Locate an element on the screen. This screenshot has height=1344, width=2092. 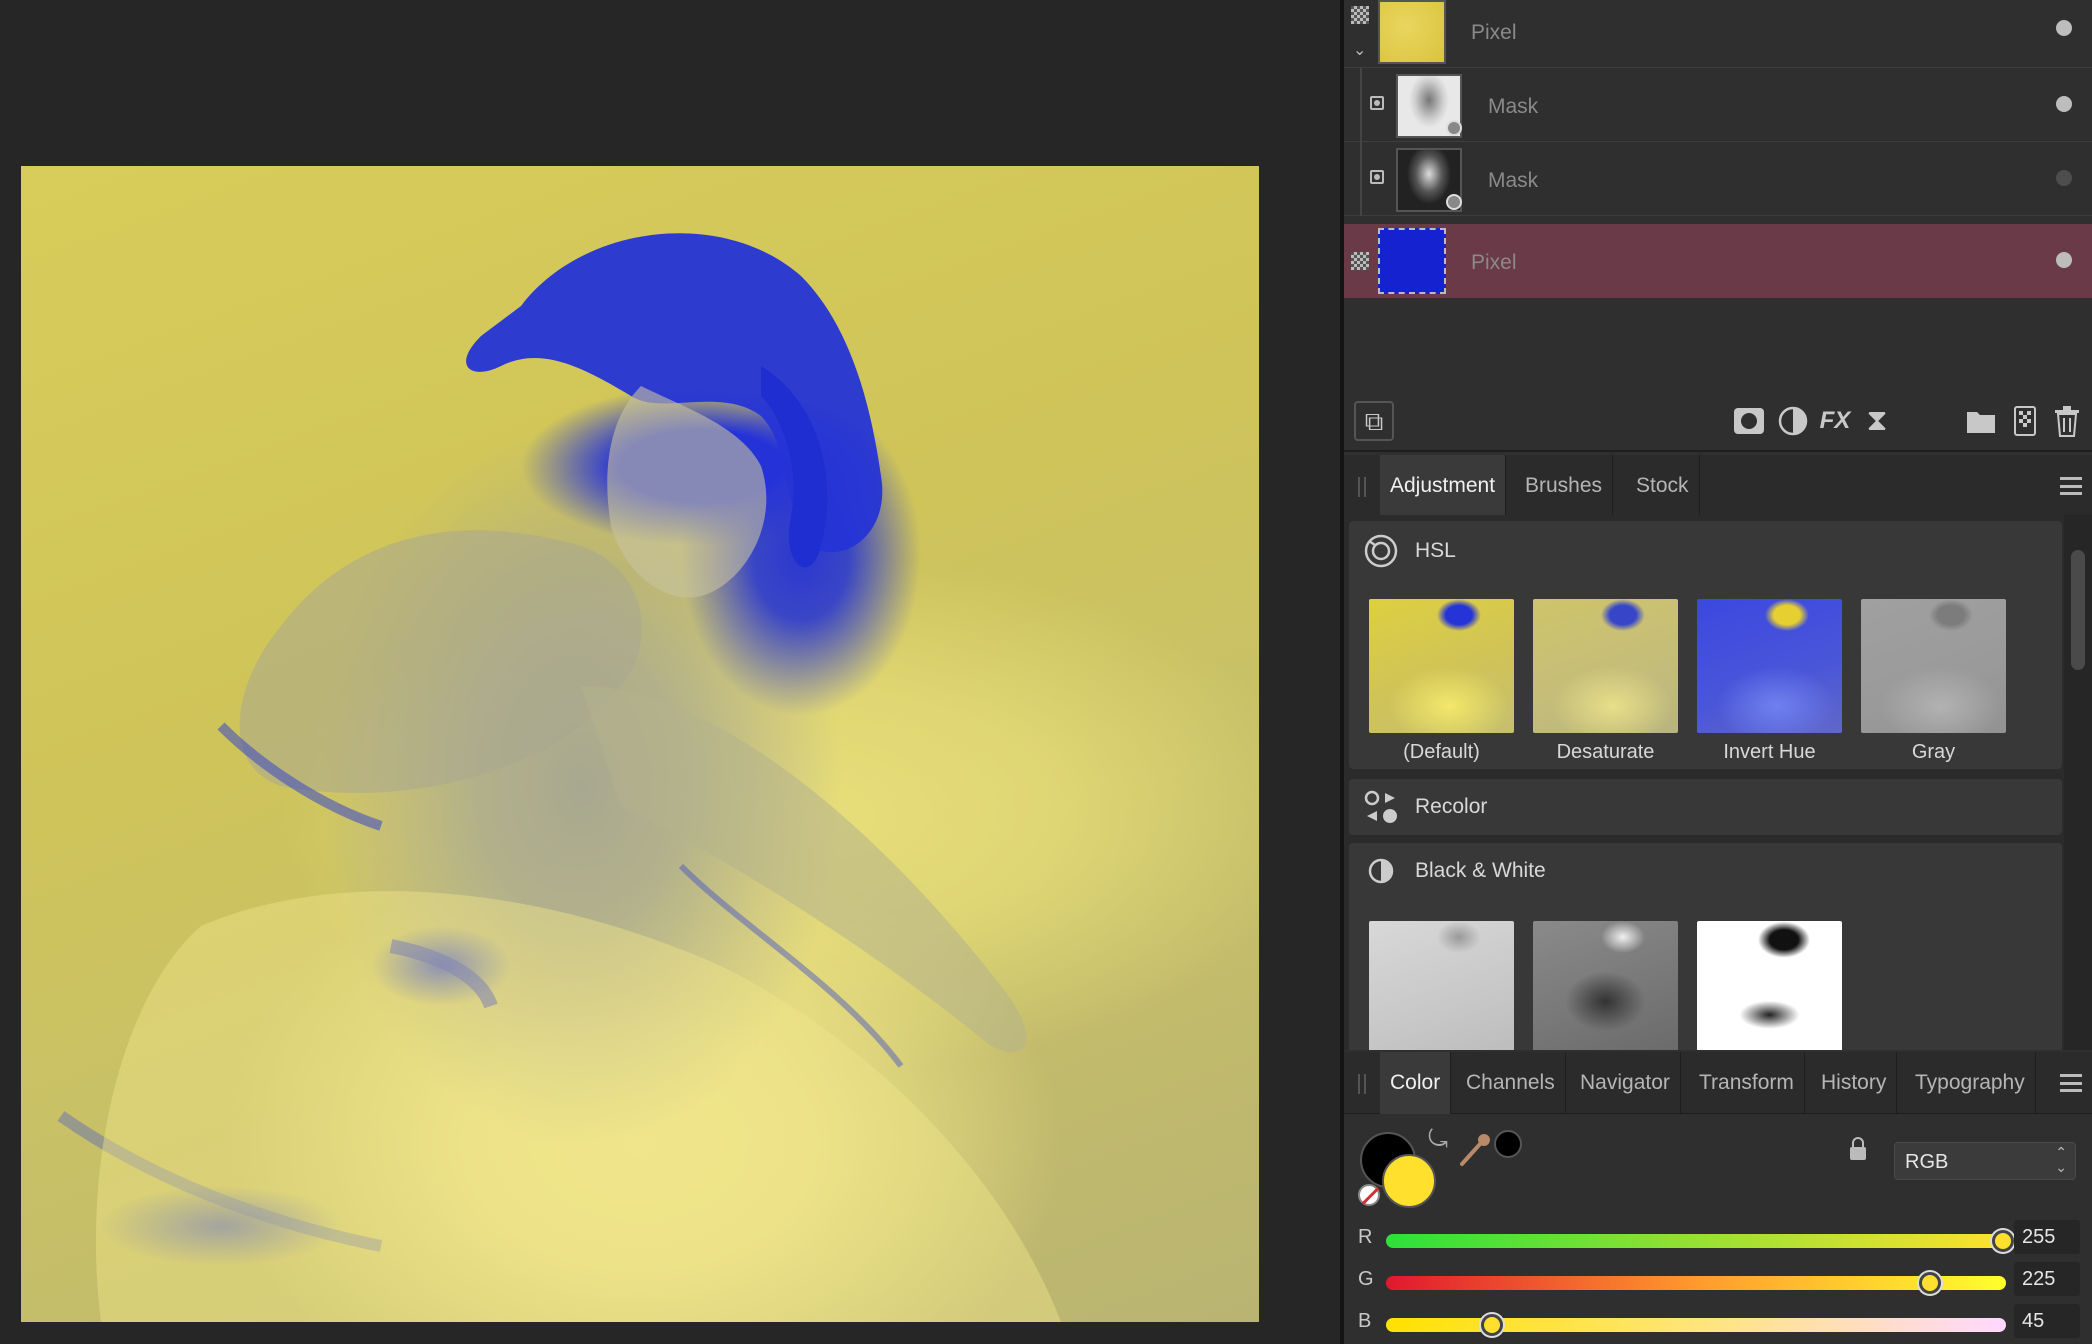
group-icon is located at coordinates (1981, 421).